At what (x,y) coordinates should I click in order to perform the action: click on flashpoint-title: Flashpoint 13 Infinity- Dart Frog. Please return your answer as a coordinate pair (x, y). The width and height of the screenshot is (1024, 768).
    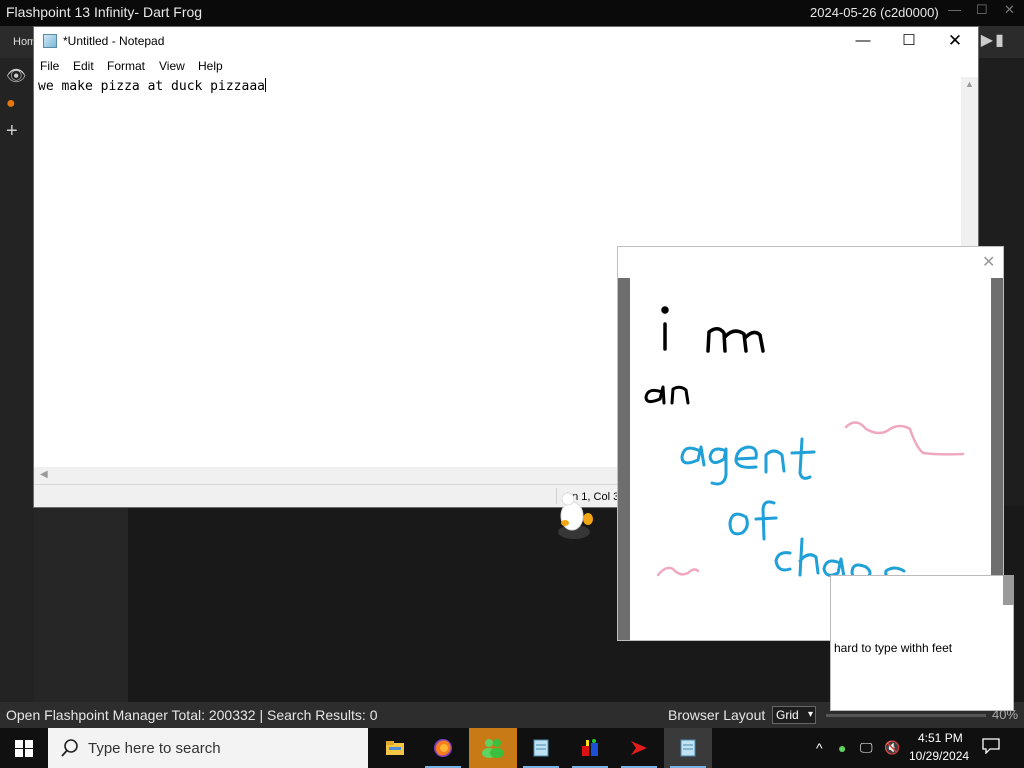
    Looking at the image, I should click on (104, 12).